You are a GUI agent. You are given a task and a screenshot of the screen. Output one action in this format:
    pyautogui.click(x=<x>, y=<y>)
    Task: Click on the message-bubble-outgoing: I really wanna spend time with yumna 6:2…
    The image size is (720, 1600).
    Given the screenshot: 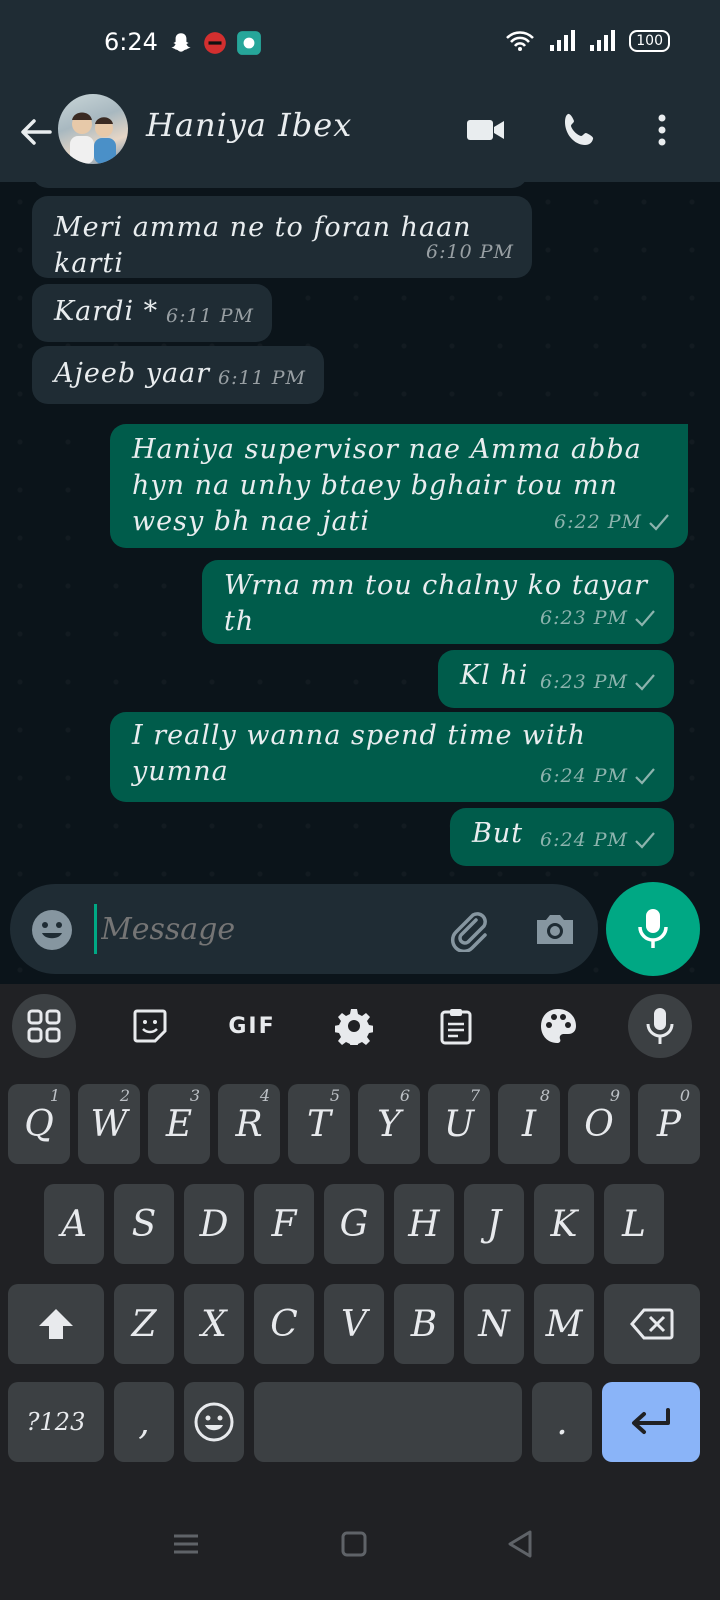 What is the action you would take?
    pyautogui.click(x=392, y=757)
    